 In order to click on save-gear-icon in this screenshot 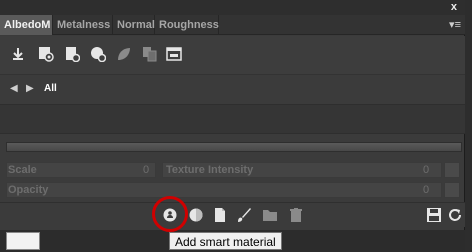, I will do `click(46, 54)`.